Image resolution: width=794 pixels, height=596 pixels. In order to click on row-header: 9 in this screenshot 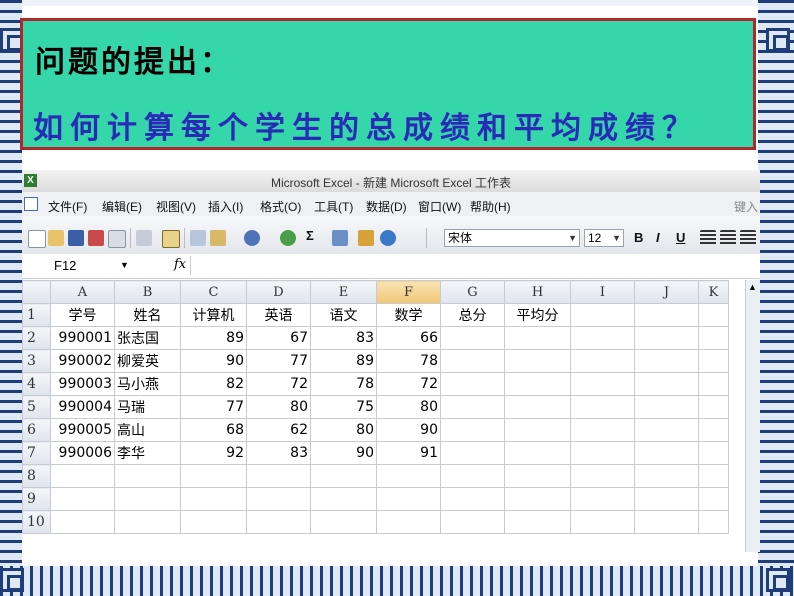, I will do `click(36, 499)`.